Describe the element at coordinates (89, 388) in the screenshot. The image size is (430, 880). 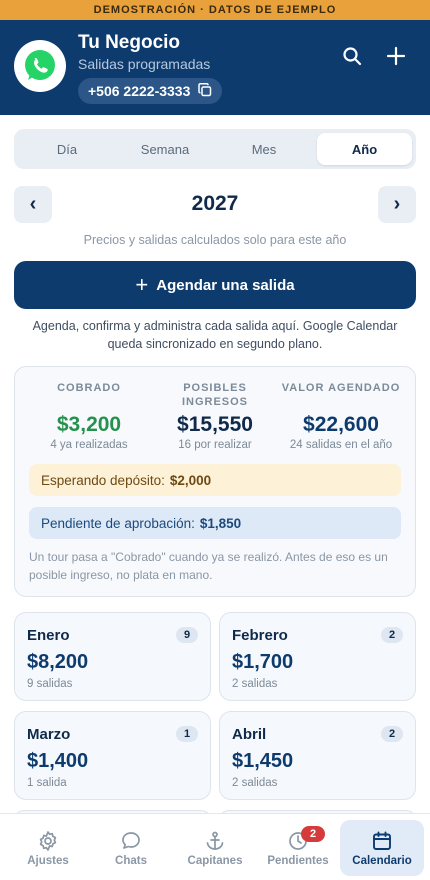
I see `stat-label: COBRADO` at that location.